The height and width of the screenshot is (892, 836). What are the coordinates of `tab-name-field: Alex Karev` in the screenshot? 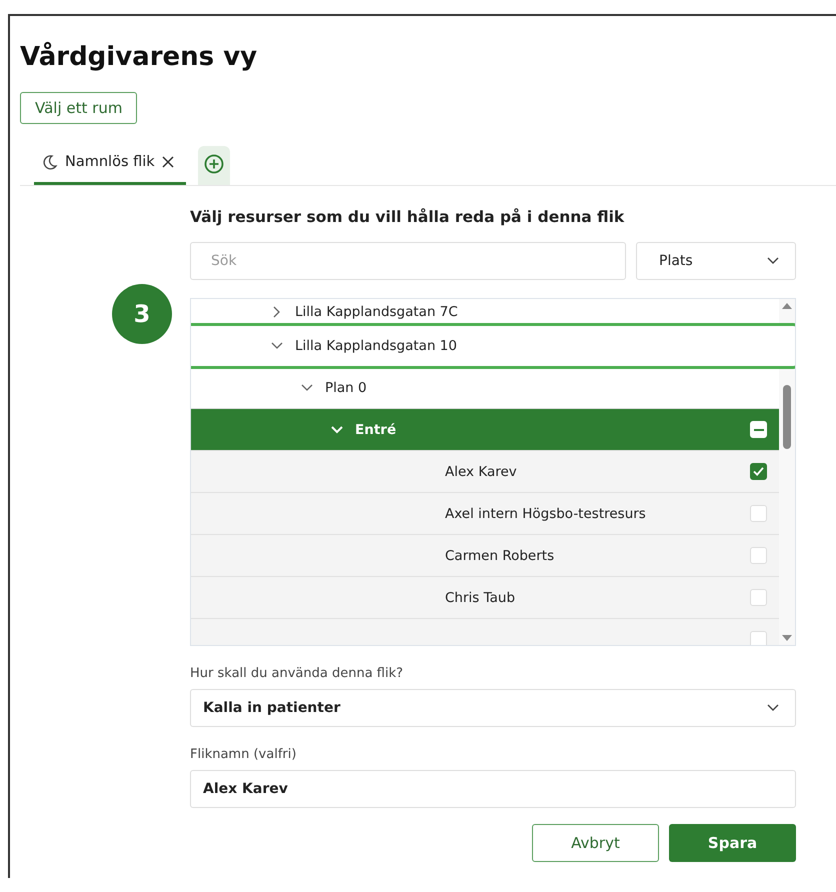 It's located at (493, 789).